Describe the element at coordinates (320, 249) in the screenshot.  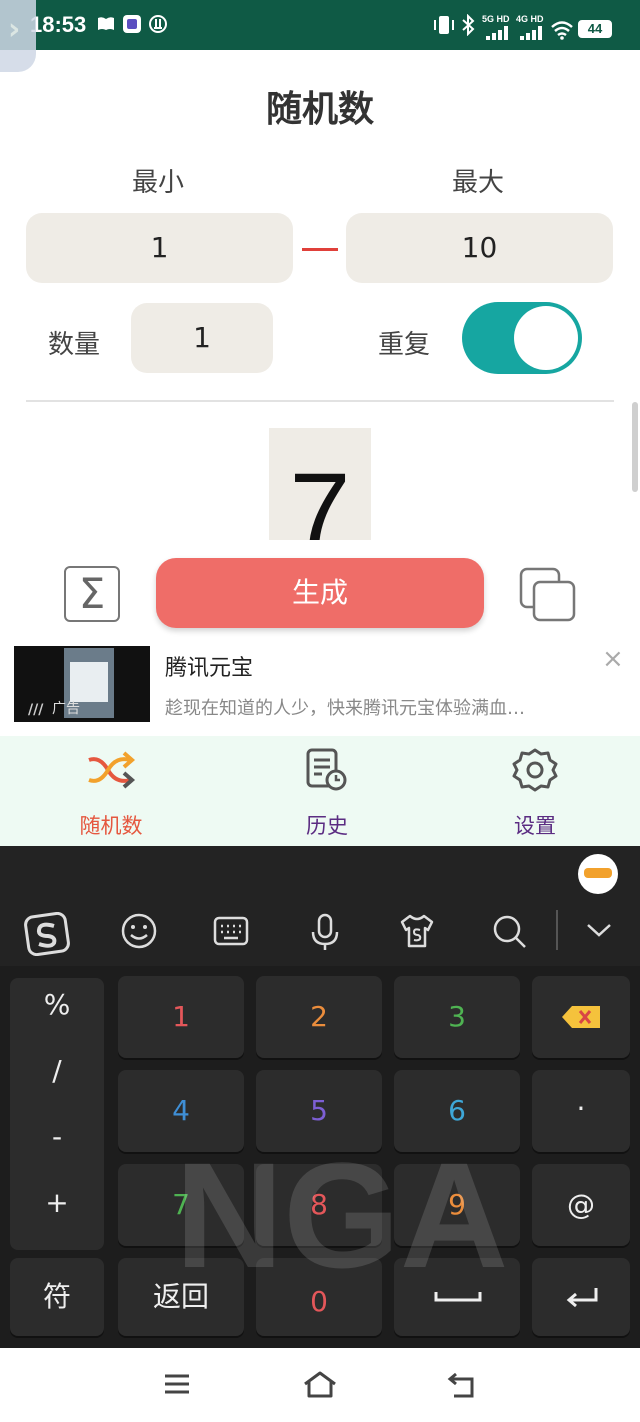
I see `range-dash` at that location.